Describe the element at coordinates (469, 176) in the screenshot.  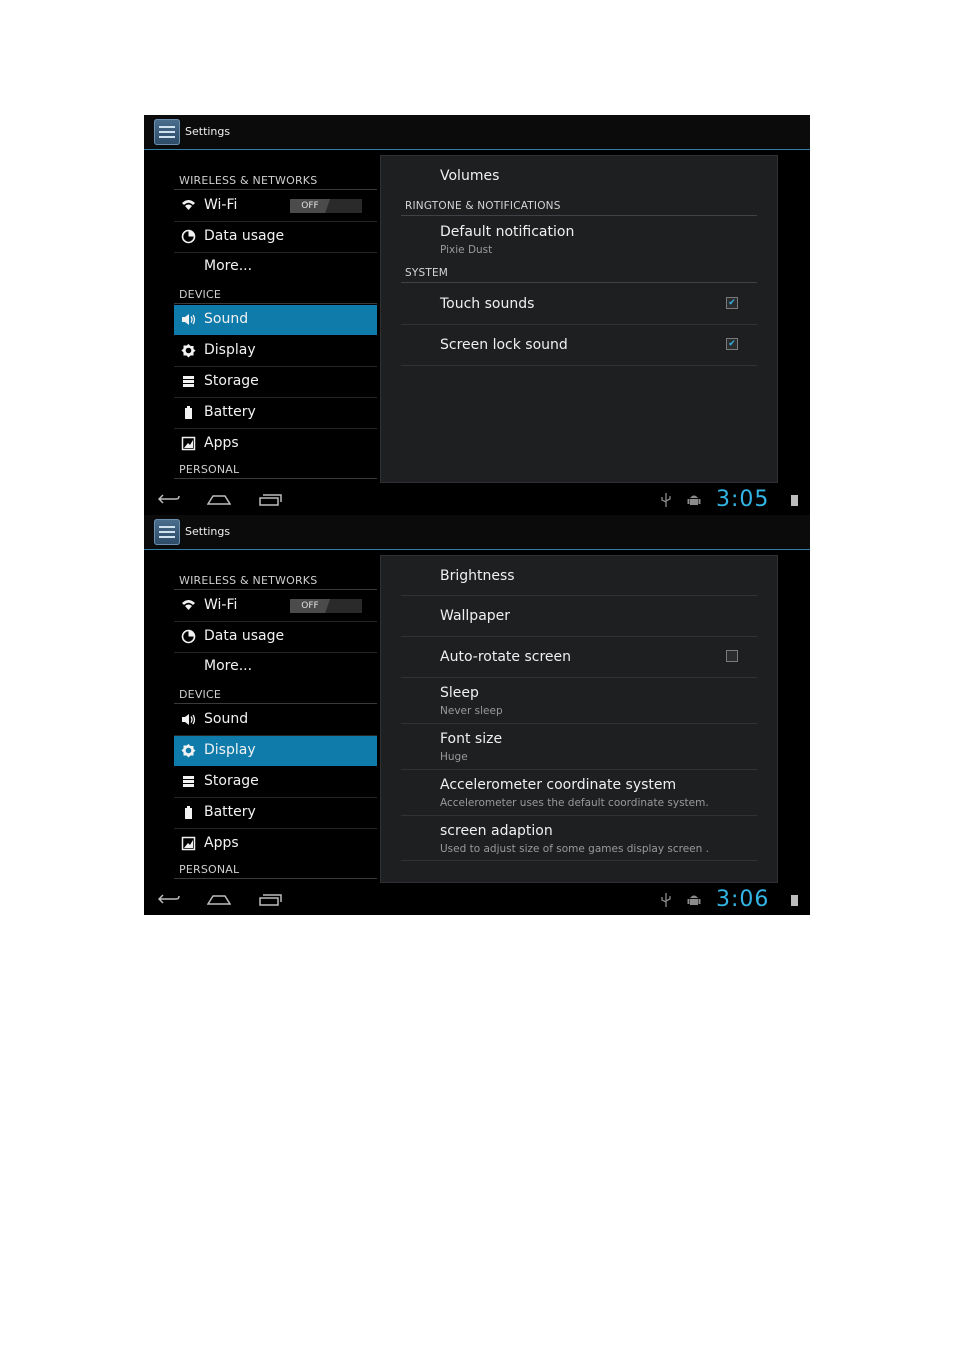
I see `volumes-item: Volumes` at that location.